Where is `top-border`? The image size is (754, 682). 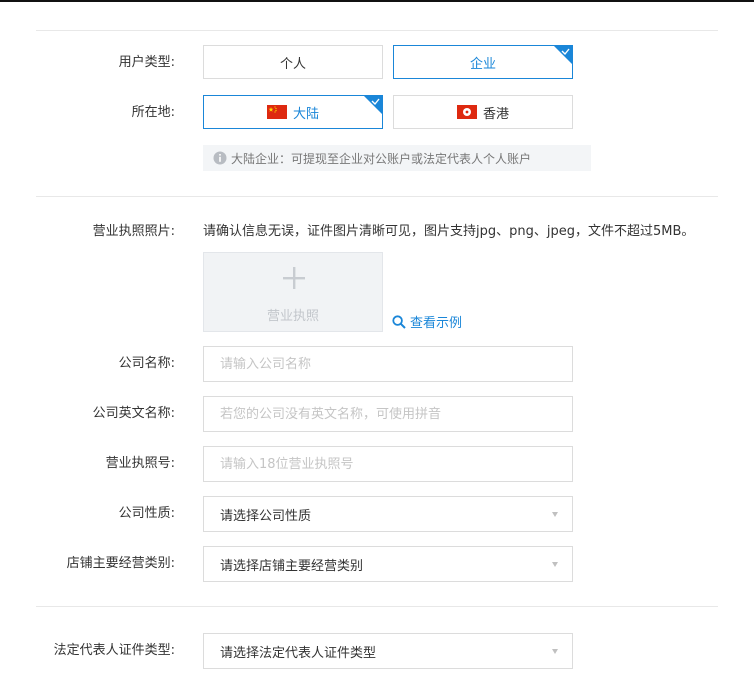
top-border is located at coordinates (377, 1).